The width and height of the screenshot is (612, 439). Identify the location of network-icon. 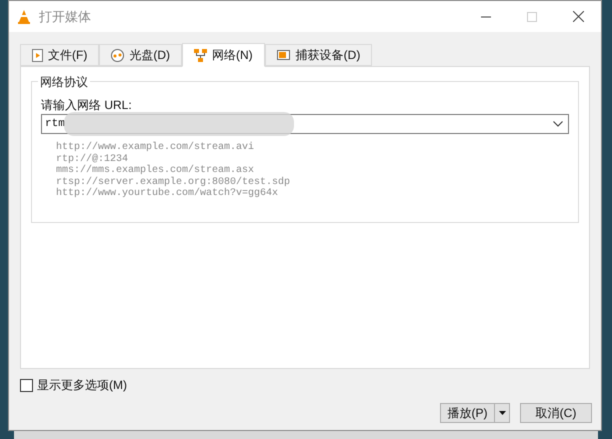
(200, 55).